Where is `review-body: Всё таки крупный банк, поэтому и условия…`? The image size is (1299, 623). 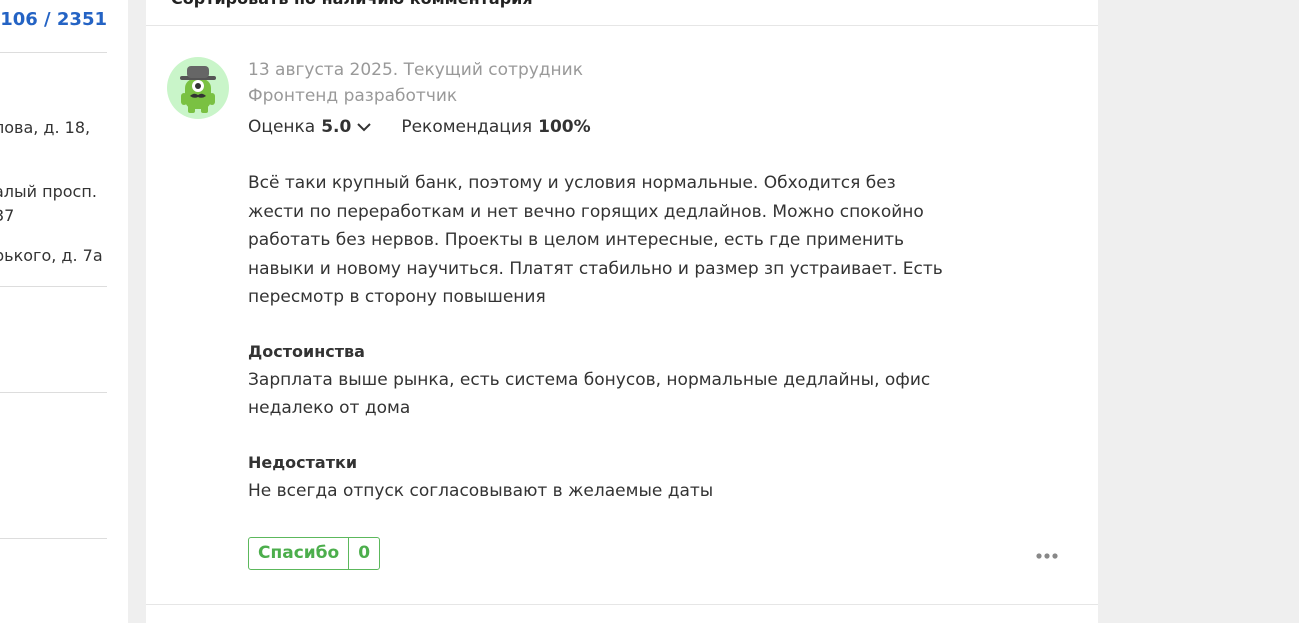
review-body: Всё таки крупный банк, поэтому и условия… is located at coordinates (595, 240).